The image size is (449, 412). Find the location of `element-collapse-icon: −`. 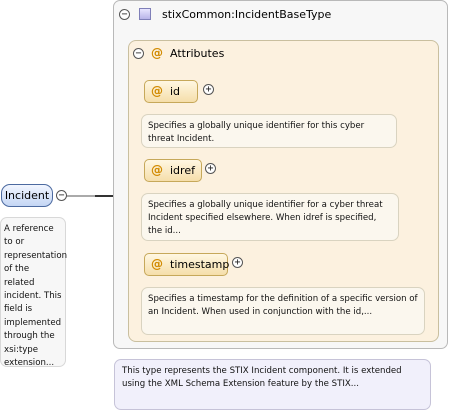

element-collapse-icon: − is located at coordinates (61, 195).